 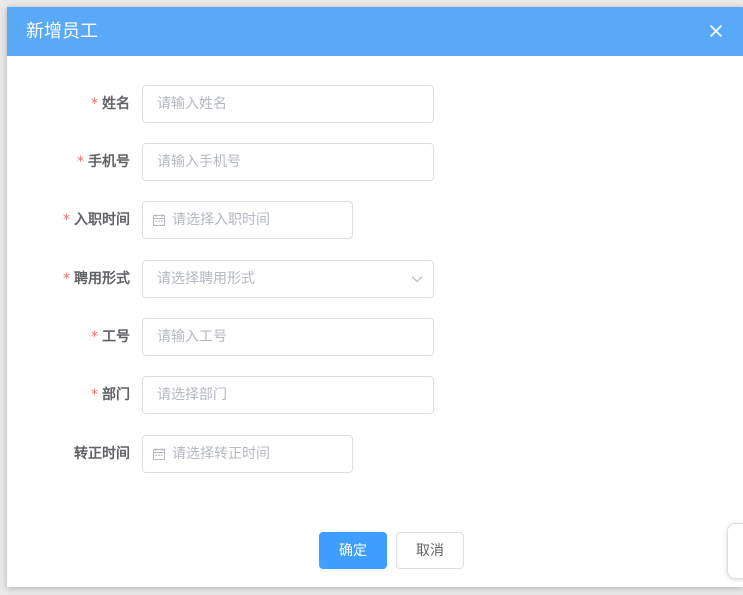 I want to click on department-placeholder: 请选择部门, so click(x=192, y=395).